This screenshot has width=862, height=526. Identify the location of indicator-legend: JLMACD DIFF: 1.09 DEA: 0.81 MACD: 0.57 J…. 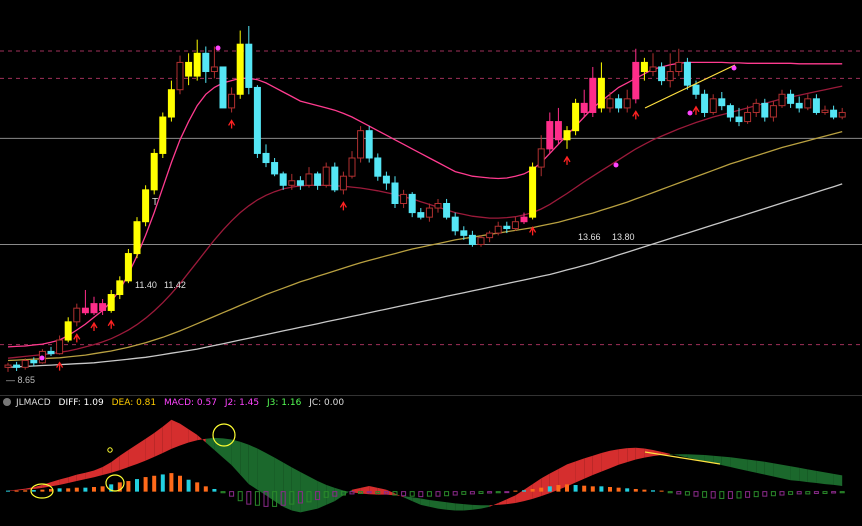
(431, 403).